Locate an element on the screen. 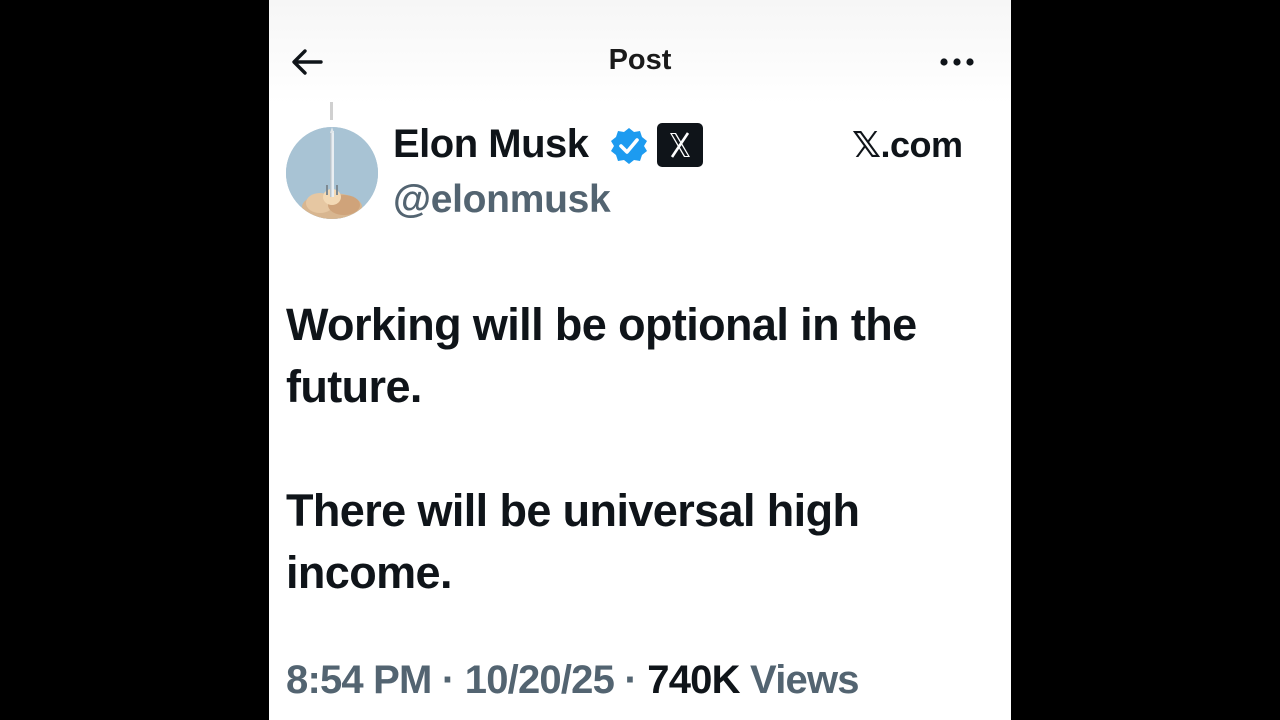 Image resolution: width=1280 pixels, height=720 pixels. site-watermark: 𝕏.com is located at coordinates (907, 144).